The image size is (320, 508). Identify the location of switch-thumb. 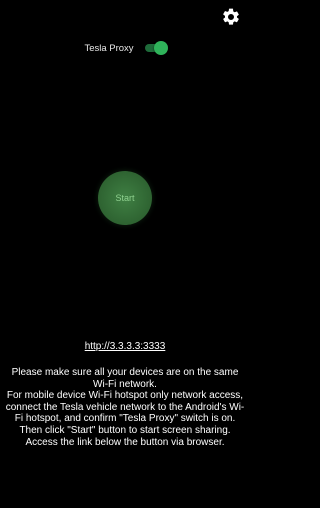
(160, 48).